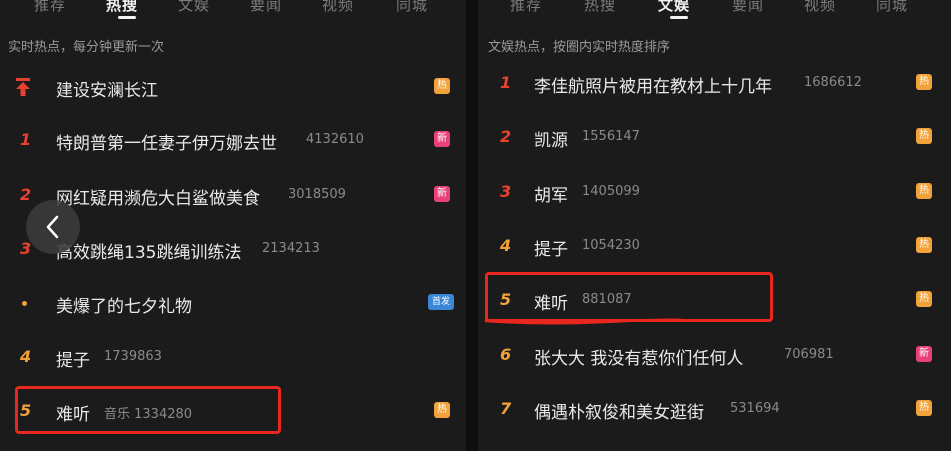 The image size is (951, 451). Describe the element at coordinates (133, 356) in the screenshot. I see `heat-count: 1739863` at that location.